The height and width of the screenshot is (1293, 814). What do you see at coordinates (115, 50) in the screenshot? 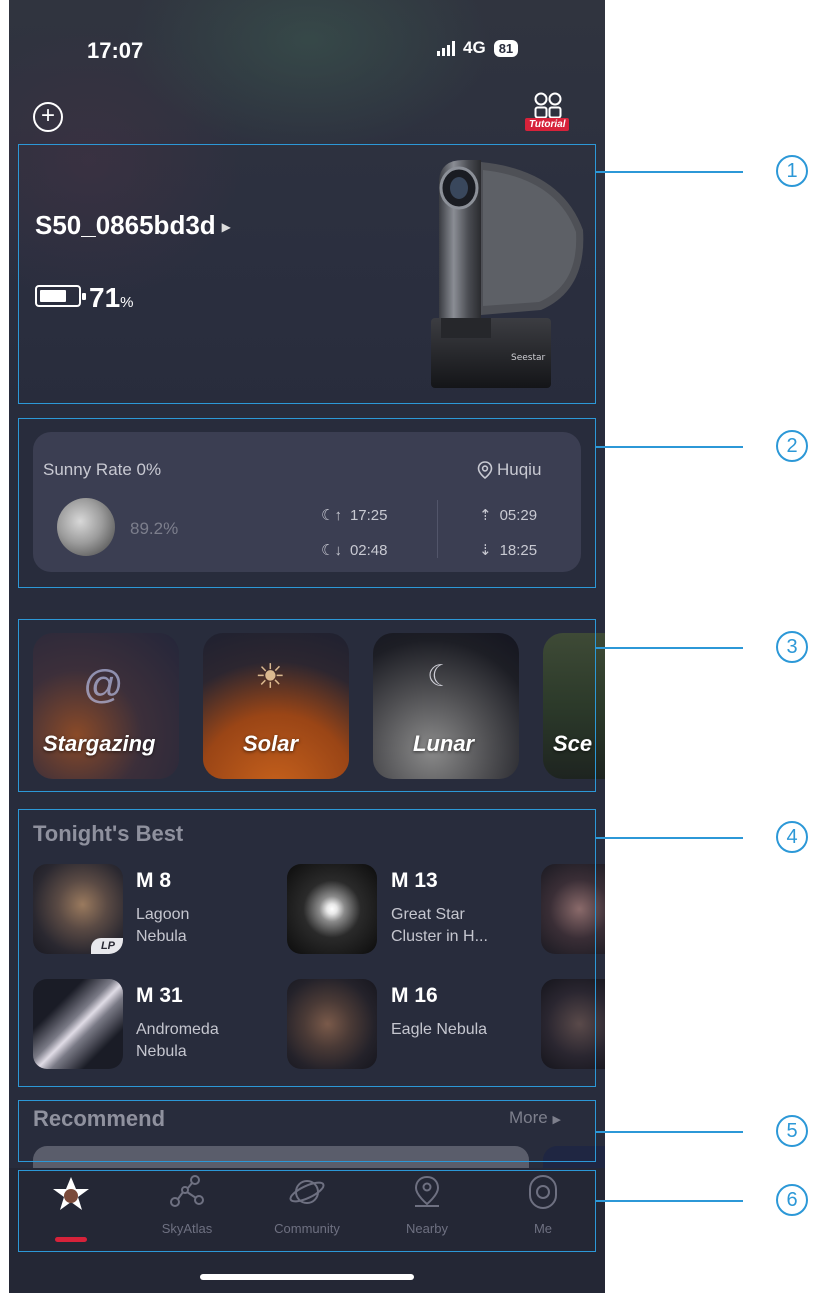
I see `status-time: 17:07` at bounding box center [115, 50].